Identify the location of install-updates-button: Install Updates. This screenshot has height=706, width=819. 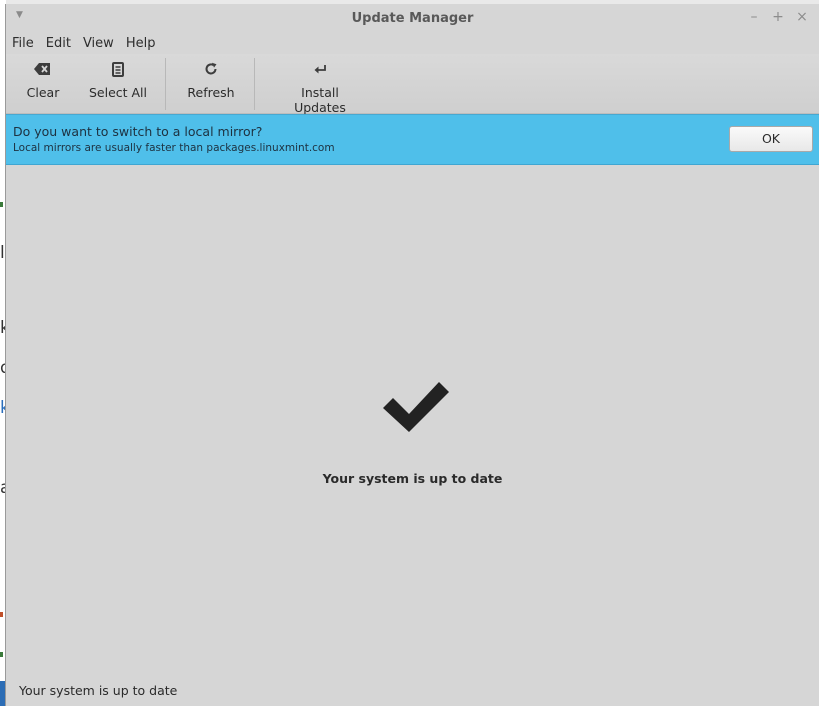
(320, 88).